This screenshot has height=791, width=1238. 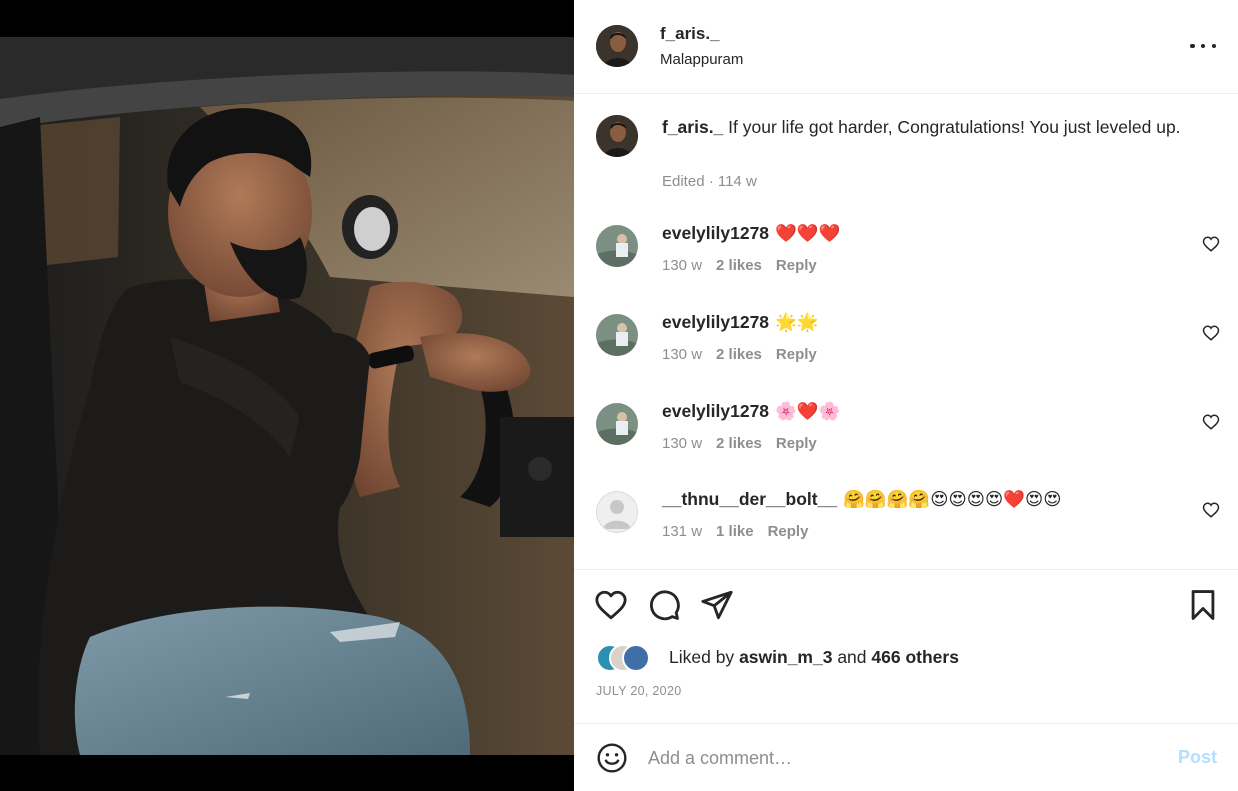 What do you see at coordinates (690, 34) in the screenshot?
I see `author-username: f_aris._` at bounding box center [690, 34].